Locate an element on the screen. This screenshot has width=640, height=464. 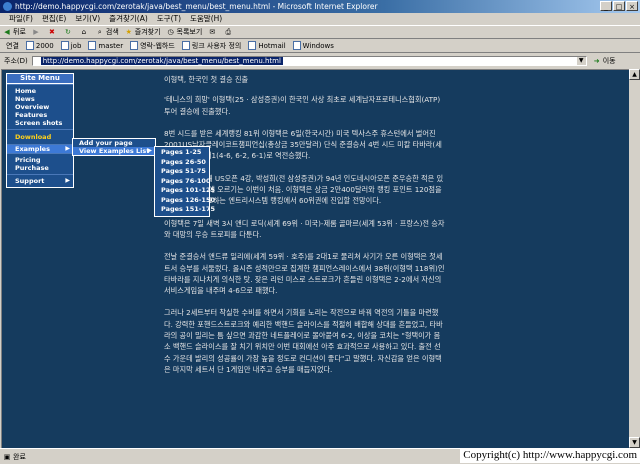
print-button: ⎙ is located at coordinates (229, 32).